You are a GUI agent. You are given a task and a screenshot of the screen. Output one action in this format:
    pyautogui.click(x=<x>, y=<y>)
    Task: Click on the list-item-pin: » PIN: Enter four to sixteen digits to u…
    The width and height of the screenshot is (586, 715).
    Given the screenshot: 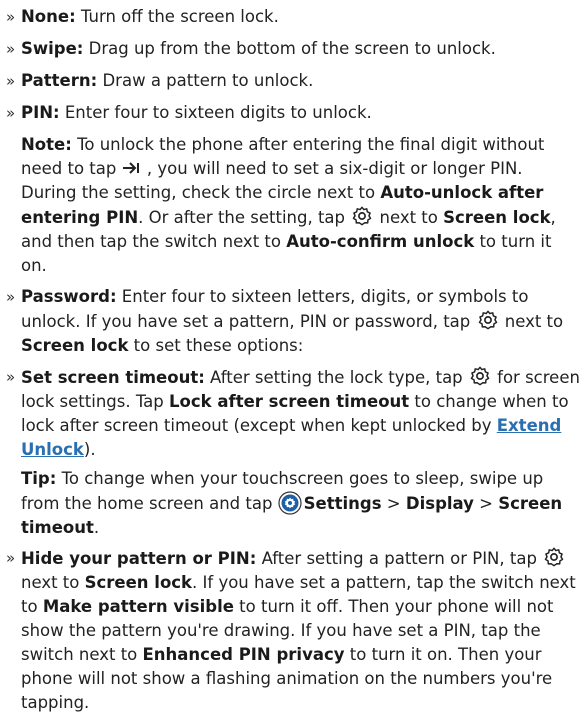 What is the action you would take?
    pyautogui.click(x=296, y=113)
    